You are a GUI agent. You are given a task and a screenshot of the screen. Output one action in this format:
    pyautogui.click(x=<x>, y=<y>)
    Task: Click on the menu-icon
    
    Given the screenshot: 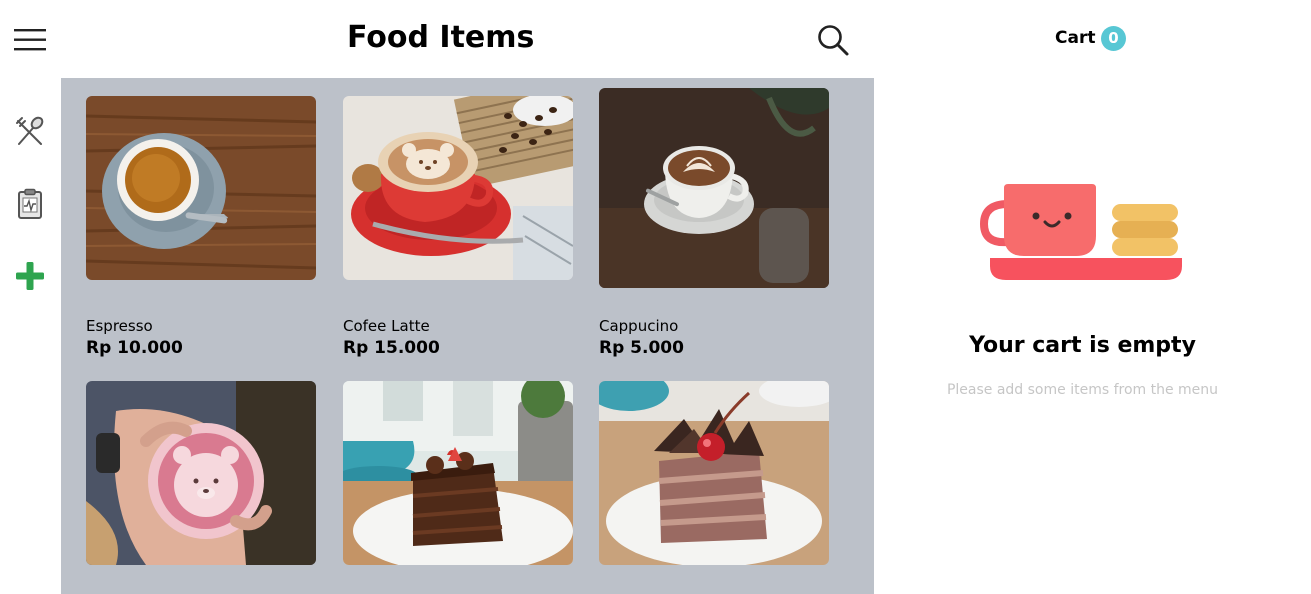 What is the action you would take?
    pyautogui.click(x=30, y=40)
    